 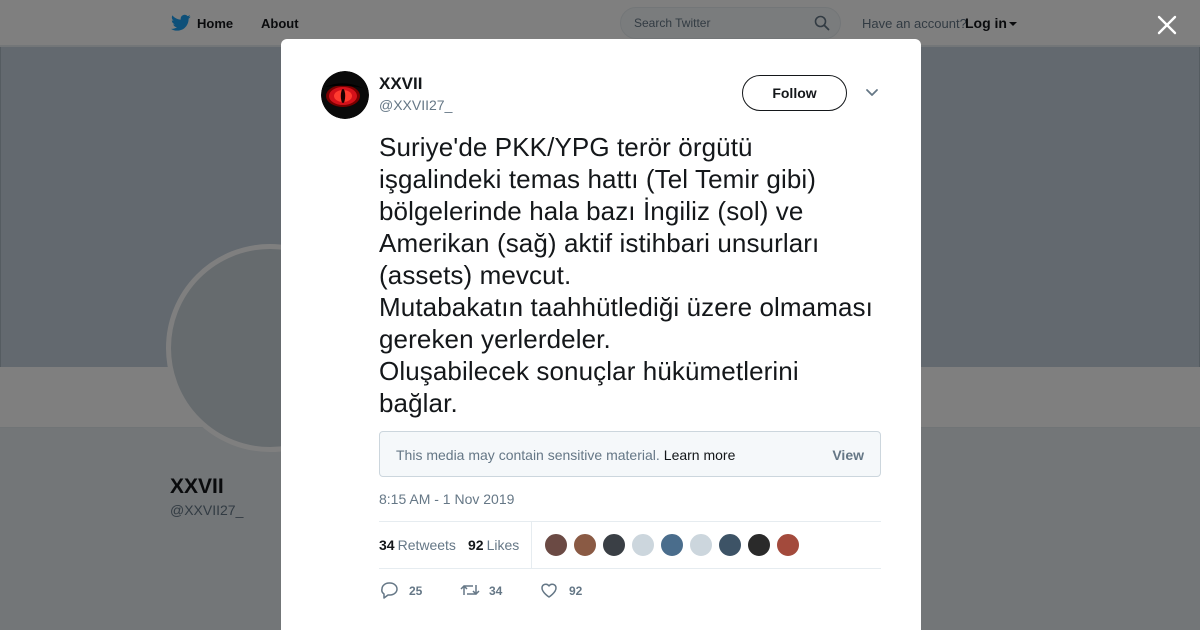 I want to click on author-name: XXVII, so click(x=400, y=84).